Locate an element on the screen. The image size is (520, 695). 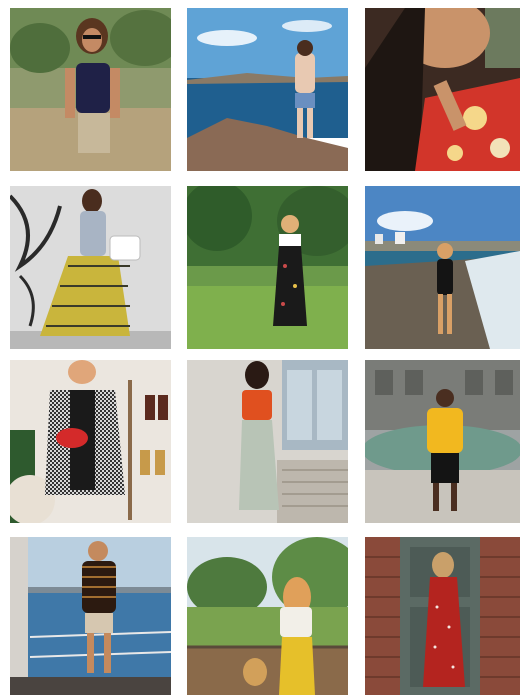
photo-6-image is located at coordinates (442, 267).